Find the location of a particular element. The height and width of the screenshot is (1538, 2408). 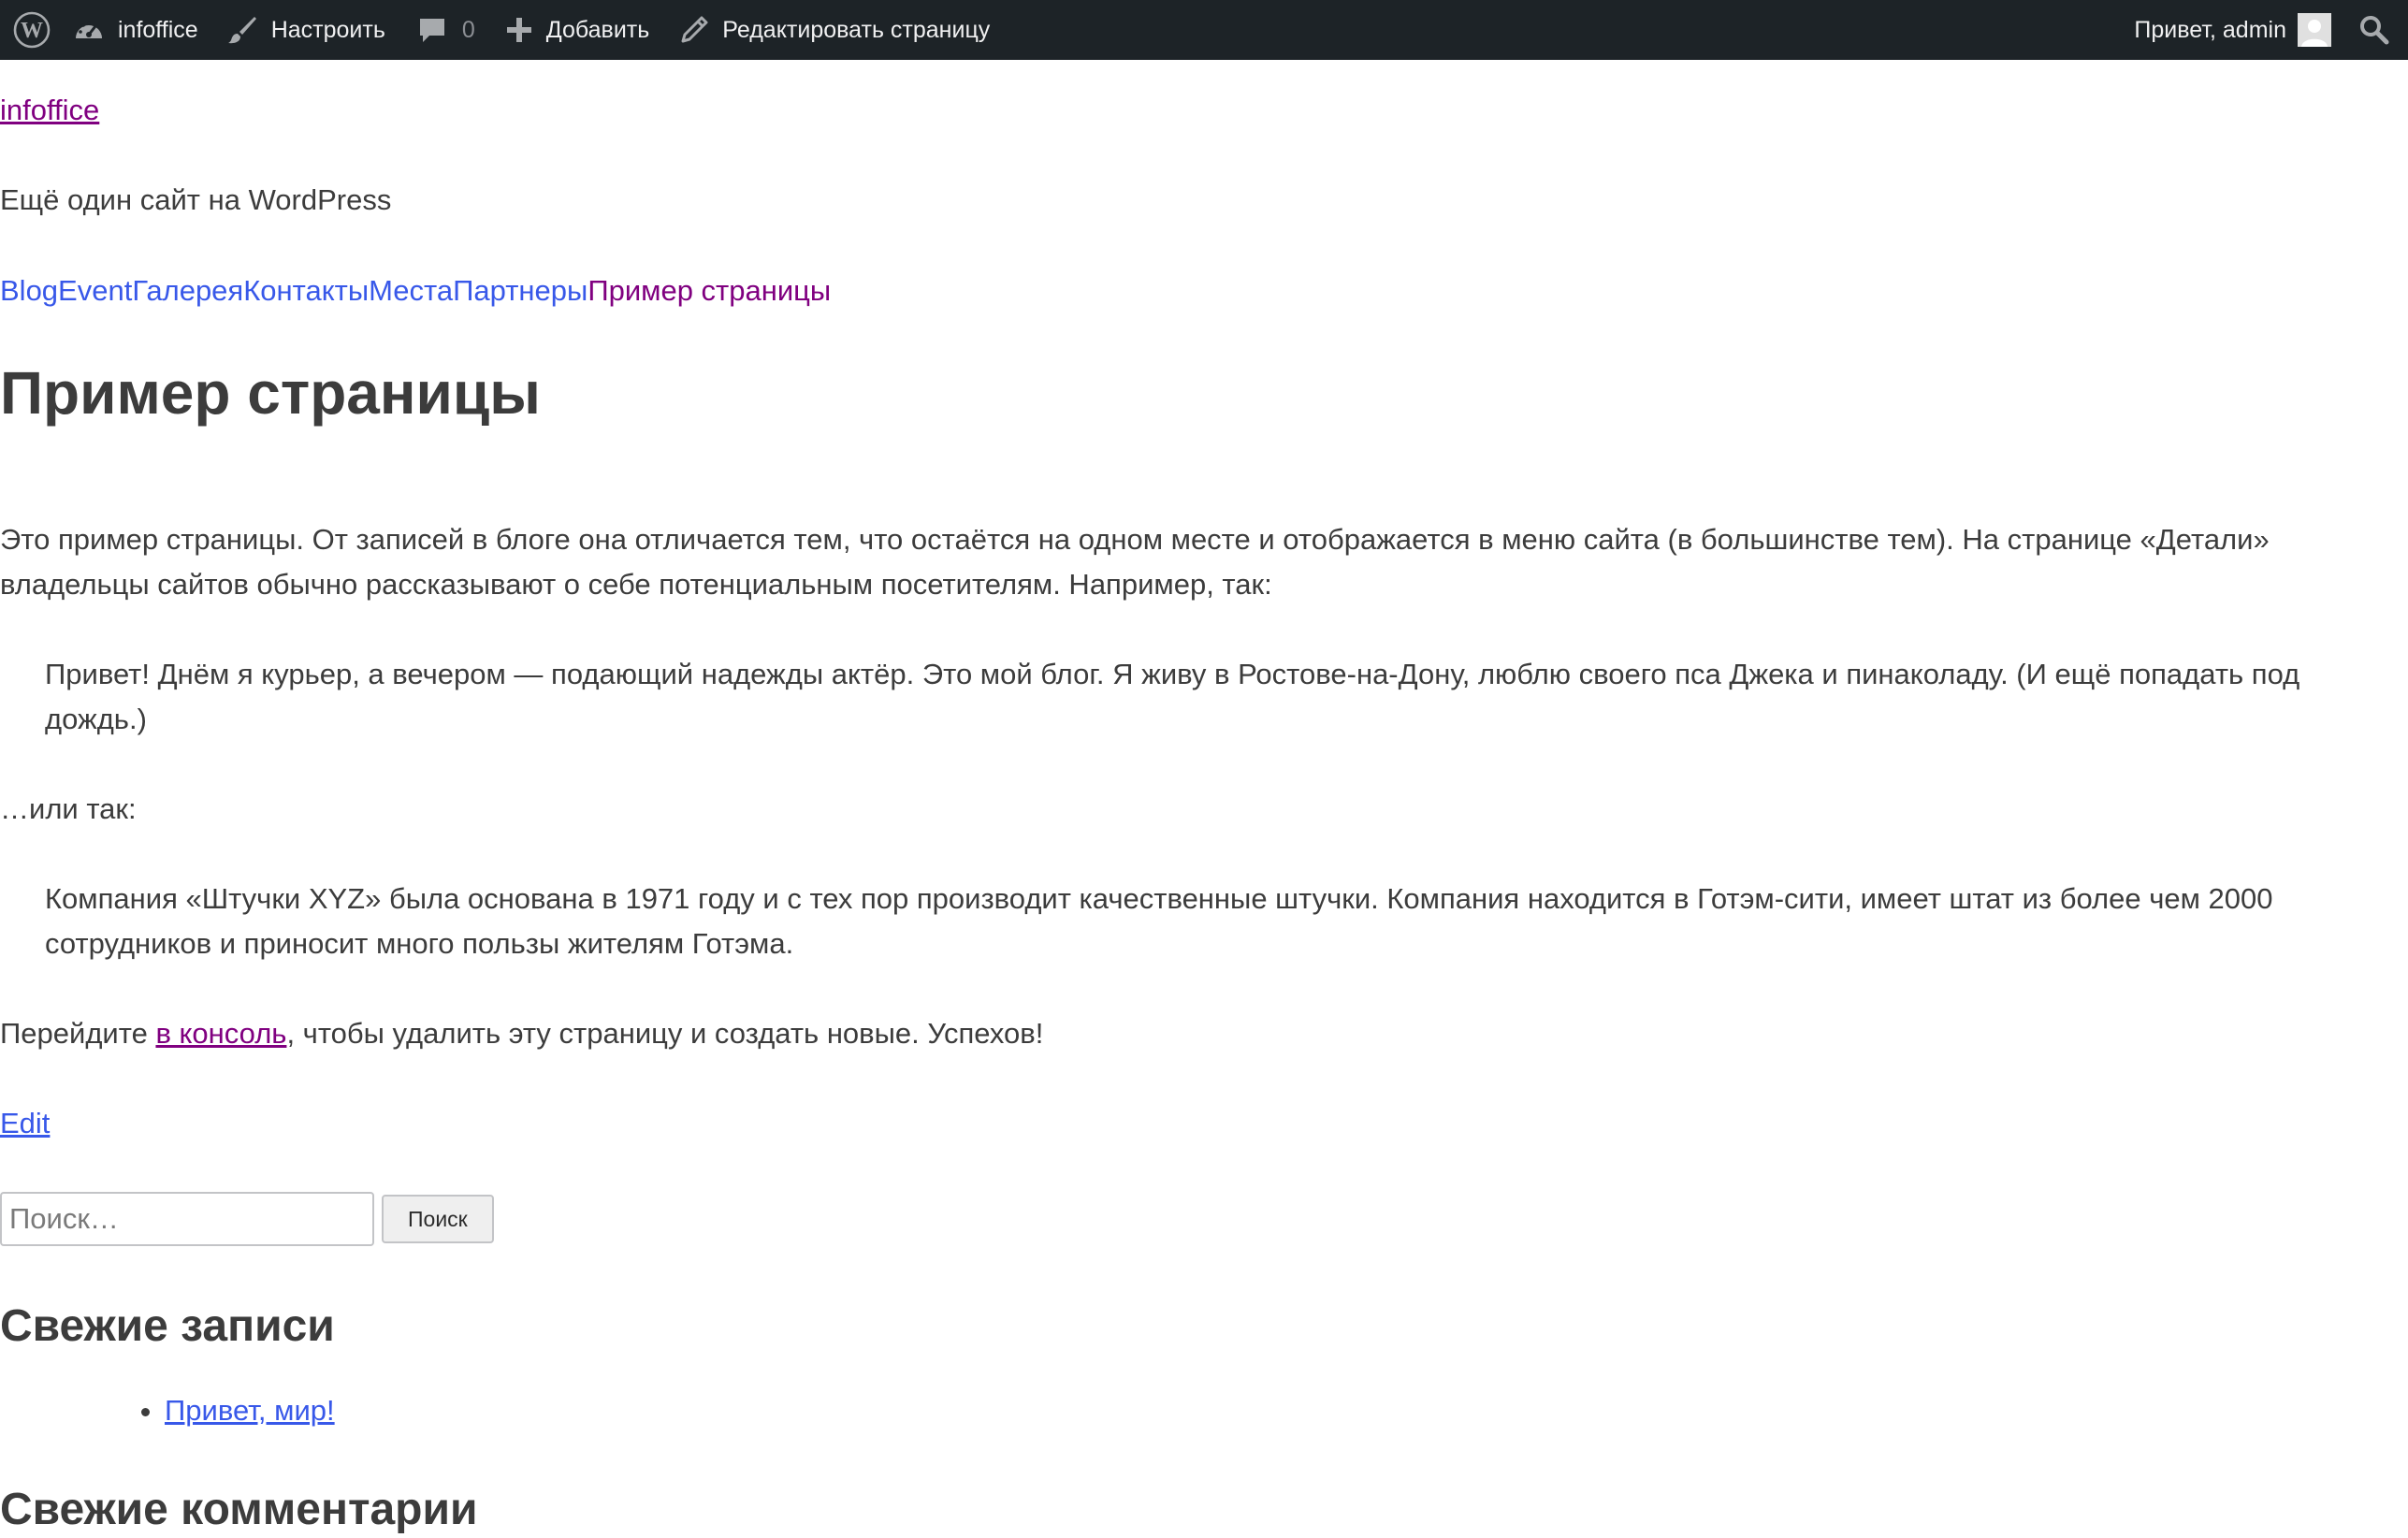

console-link: в консоль is located at coordinates (221, 1034).